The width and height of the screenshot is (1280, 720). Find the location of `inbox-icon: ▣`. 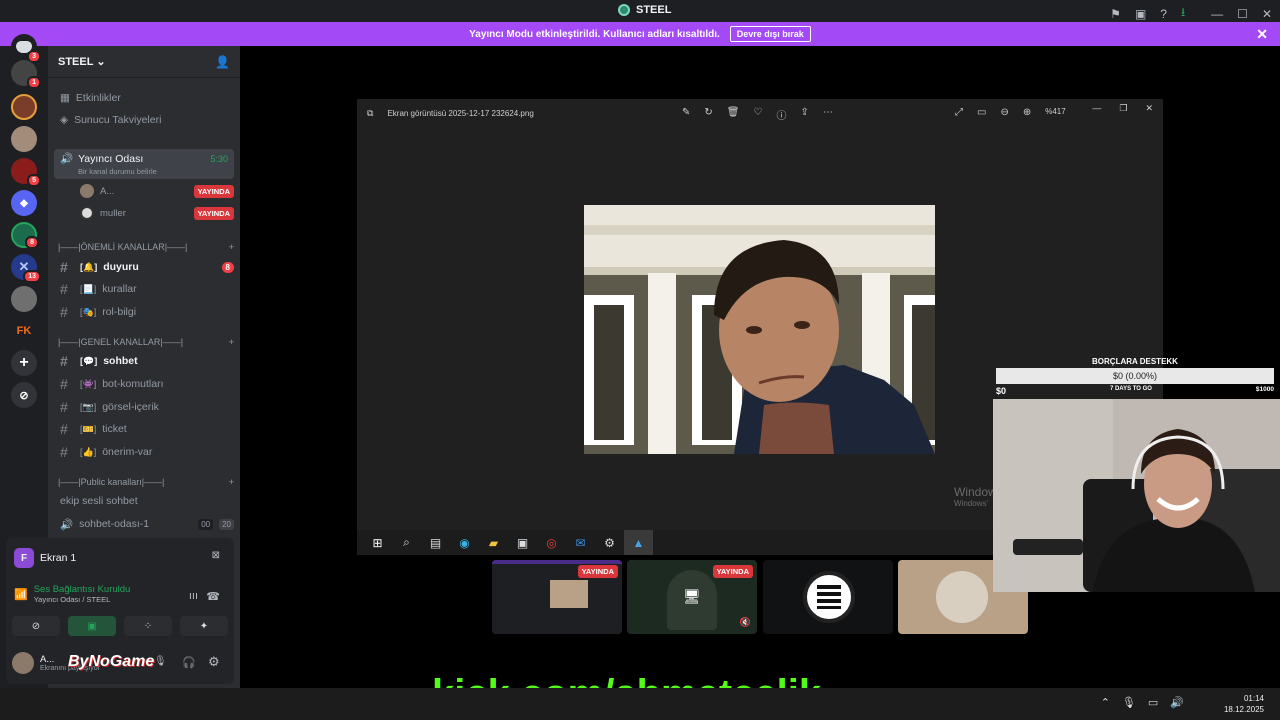

inbox-icon: ▣ is located at coordinates (1140, 14).